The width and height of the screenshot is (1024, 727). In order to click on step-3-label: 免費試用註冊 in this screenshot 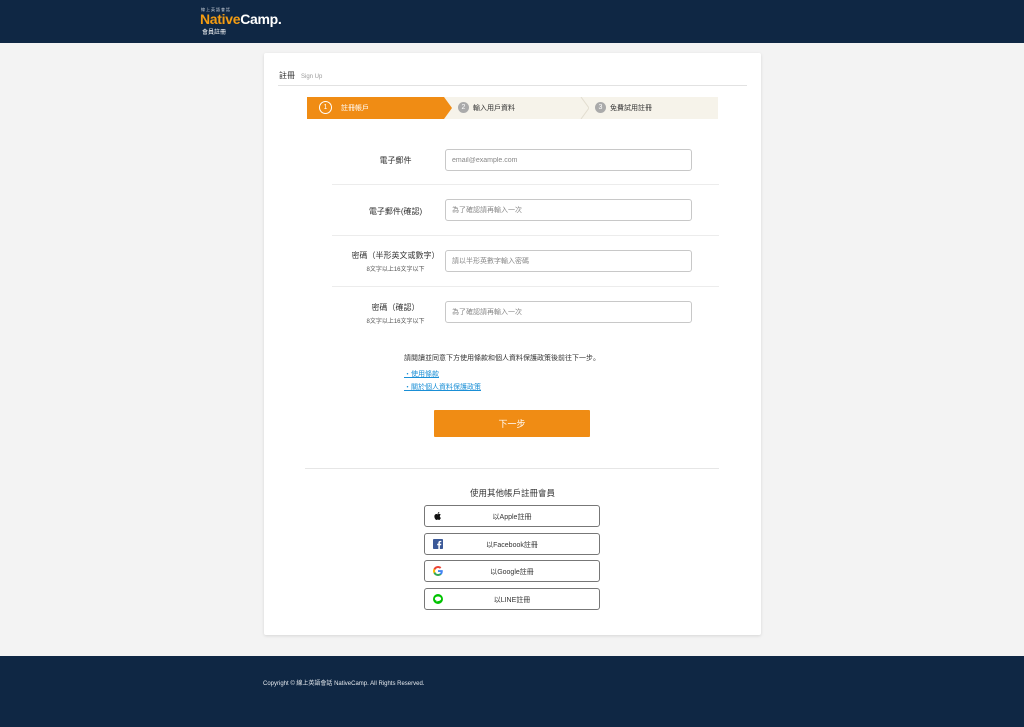, I will do `click(631, 108)`.